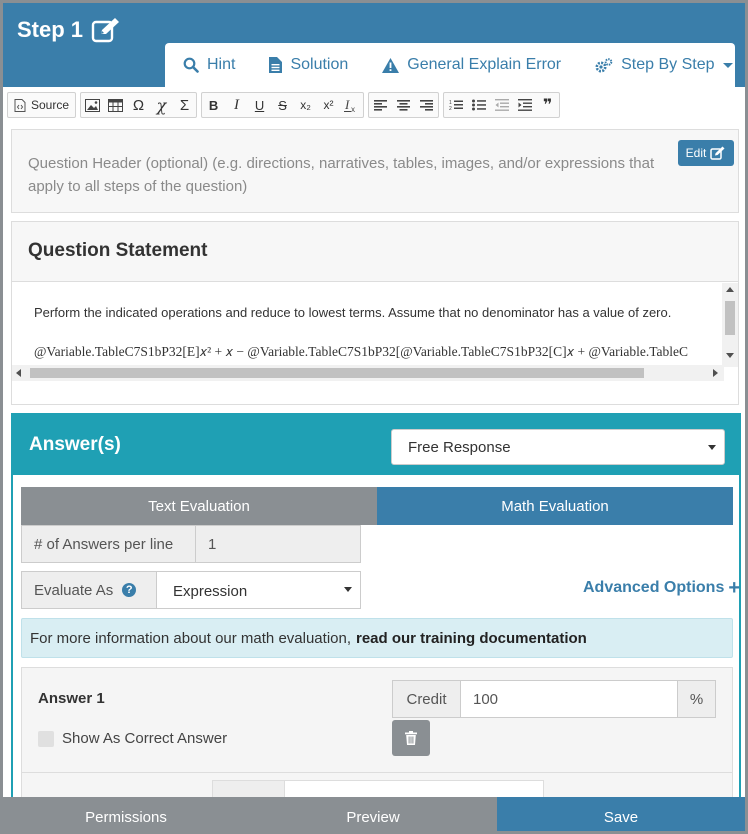 This screenshot has width=748, height=834. I want to click on show-as-correct-checkbox, so click(46, 738).